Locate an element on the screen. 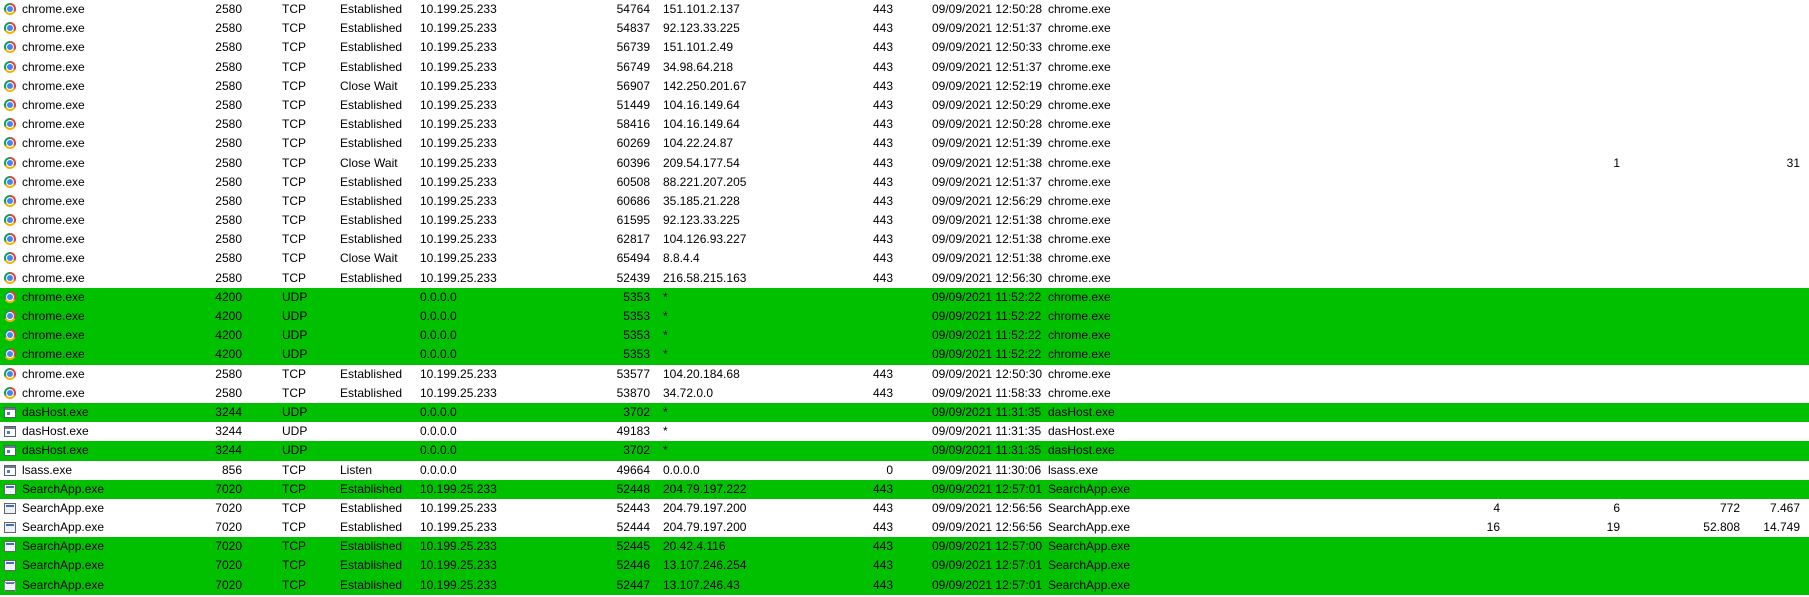  protocol-cell: UDP is located at coordinates (295, 450).